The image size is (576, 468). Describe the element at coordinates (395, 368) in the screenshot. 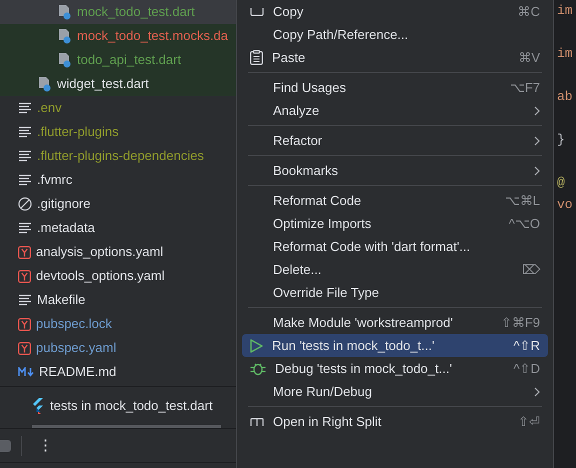

I see `menu-item: Debug 'tests in mock_todo_t...' ^⇧D` at that location.